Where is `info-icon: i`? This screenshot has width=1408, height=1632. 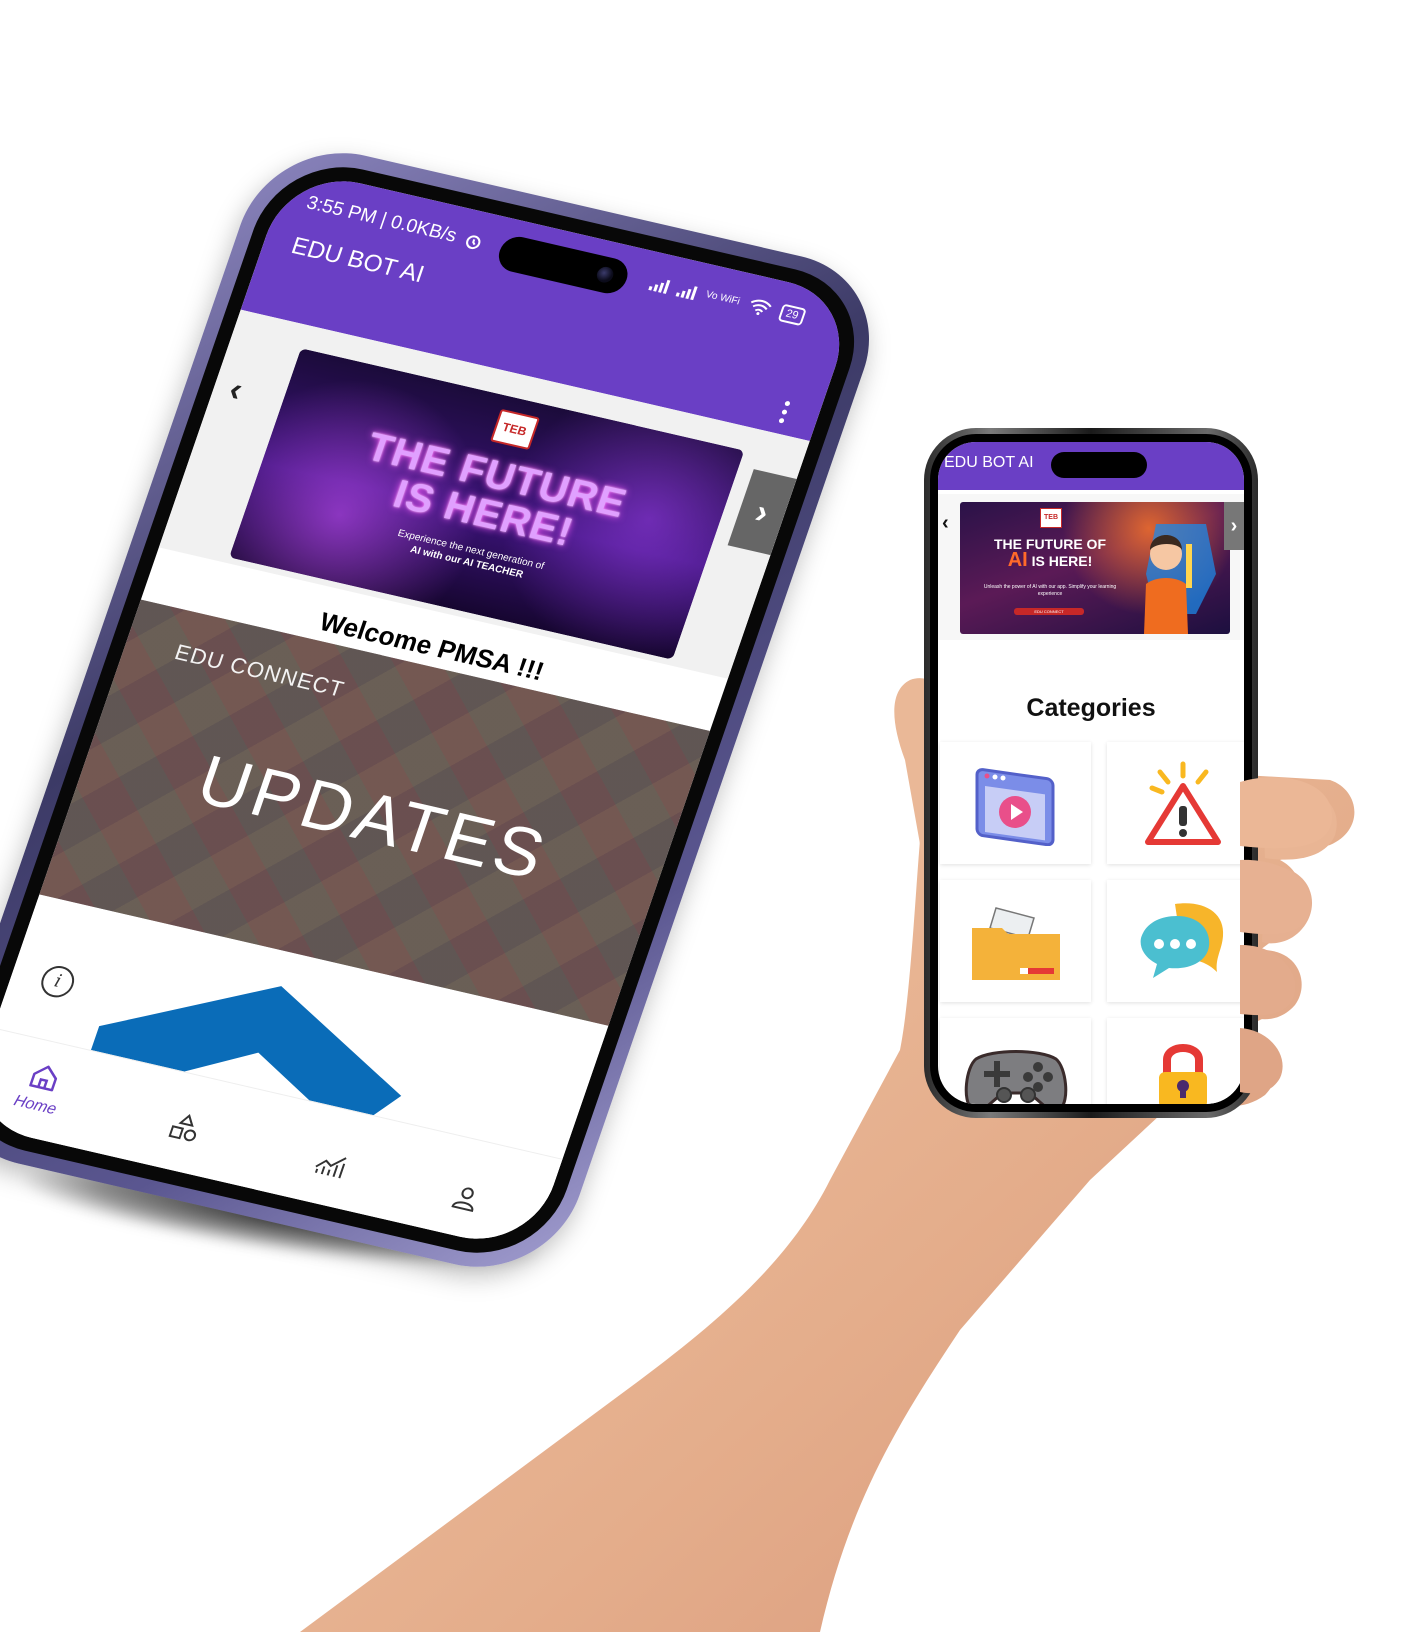 info-icon: i is located at coordinates (57, 981).